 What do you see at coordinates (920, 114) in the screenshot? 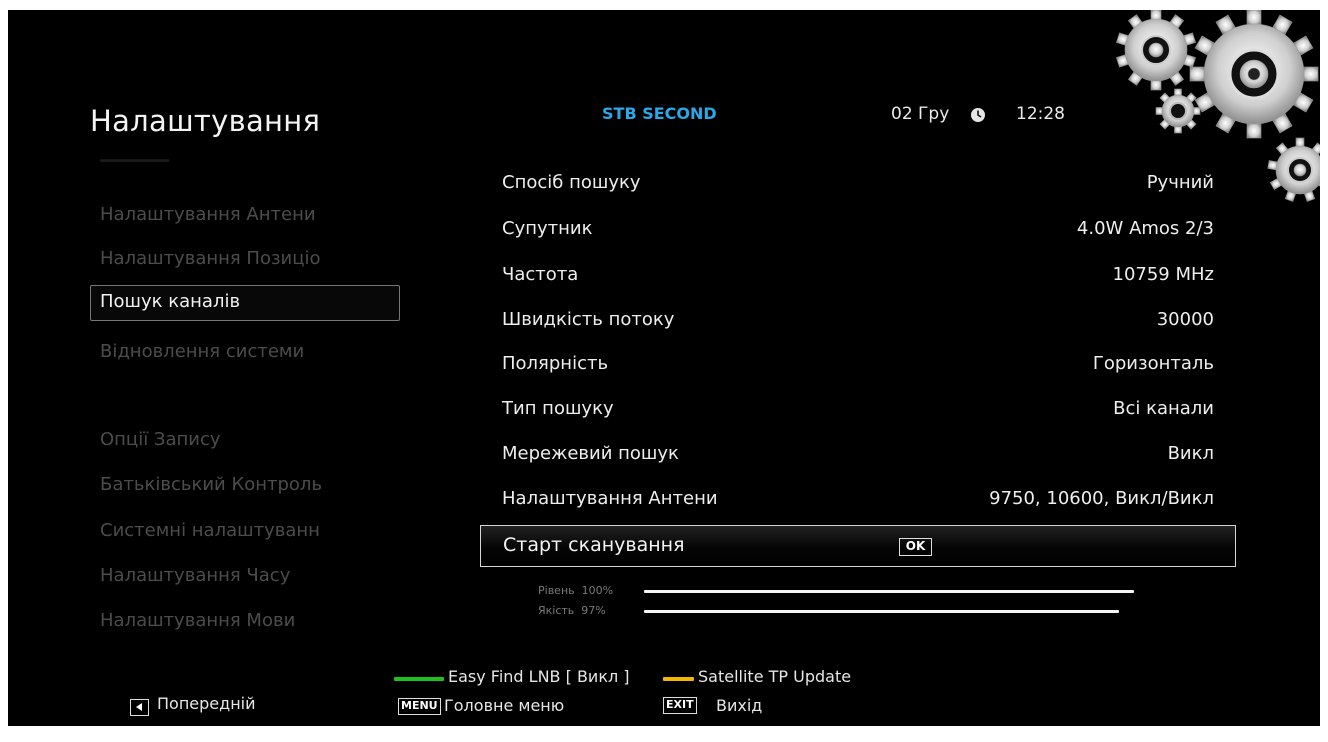
I see `date-text: 02 Гру` at bounding box center [920, 114].